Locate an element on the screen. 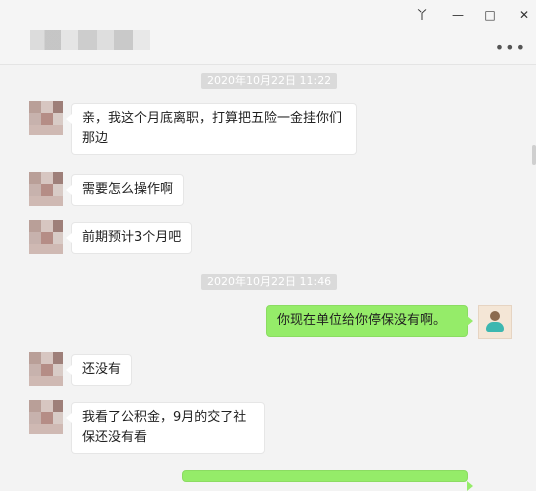  chat-header: 丫 — □ ✕ ••• is located at coordinates (268, 32).